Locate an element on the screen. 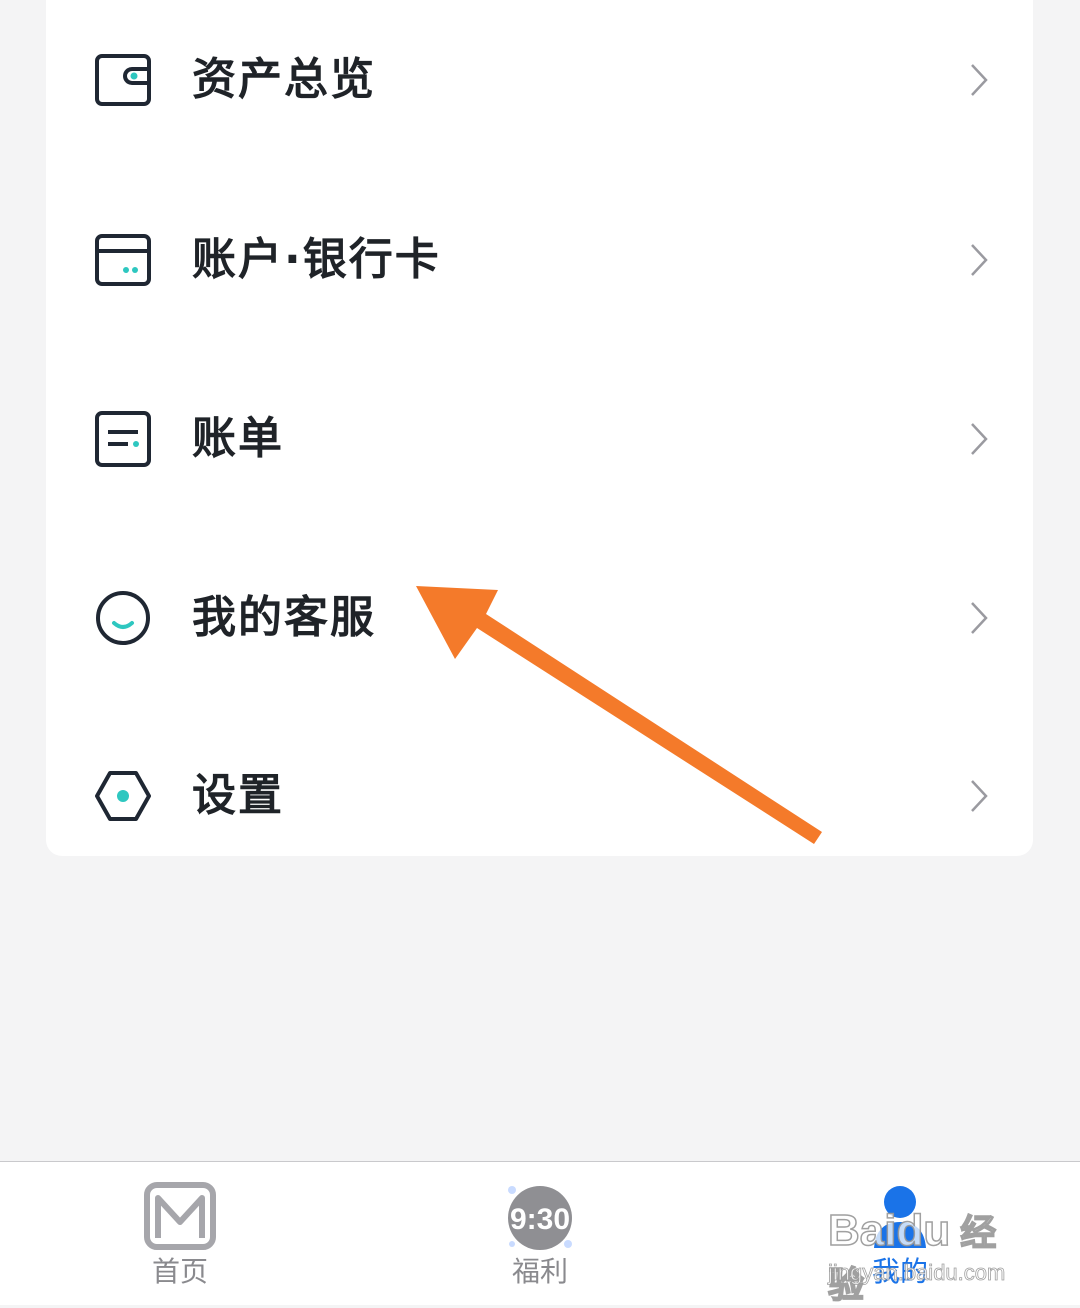 This screenshot has height=1308, width=1080. customer-service-icon is located at coordinates (123, 618).